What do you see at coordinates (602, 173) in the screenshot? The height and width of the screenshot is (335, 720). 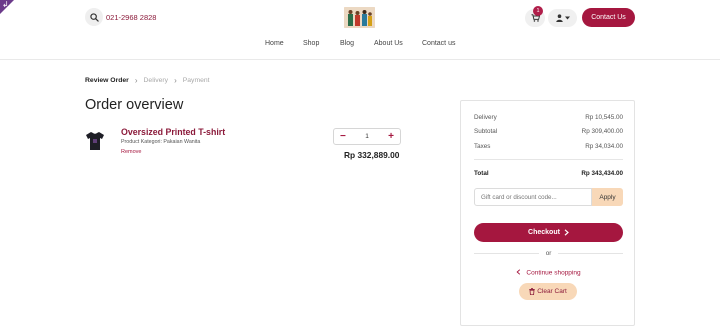 I see `total-value: Rp 343,434.00` at bounding box center [602, 173].